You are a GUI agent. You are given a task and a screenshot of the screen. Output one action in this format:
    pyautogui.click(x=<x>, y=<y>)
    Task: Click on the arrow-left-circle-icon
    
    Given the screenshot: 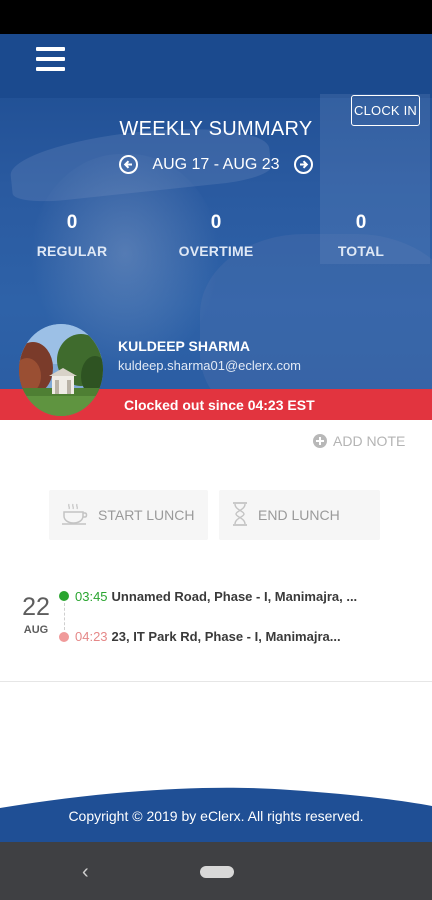 What is the action you would take?
    pyautogui.click(x=129, y=164)
    